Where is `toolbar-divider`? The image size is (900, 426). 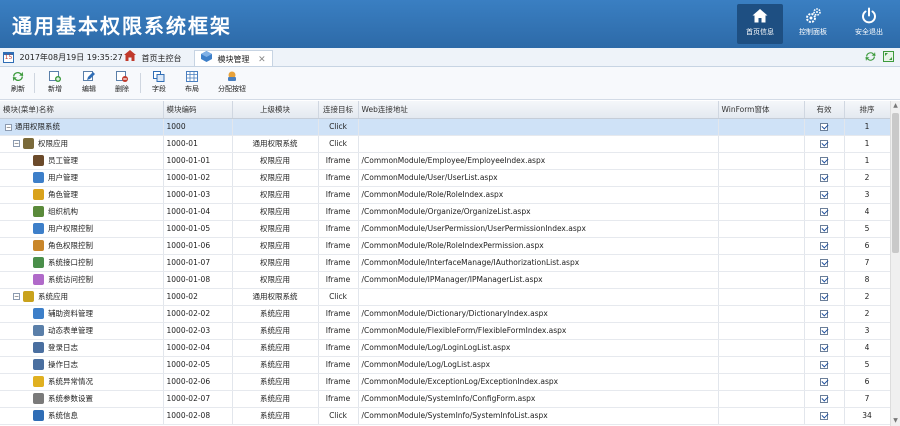 toolbar-divider is located at coordinates (34, 83).